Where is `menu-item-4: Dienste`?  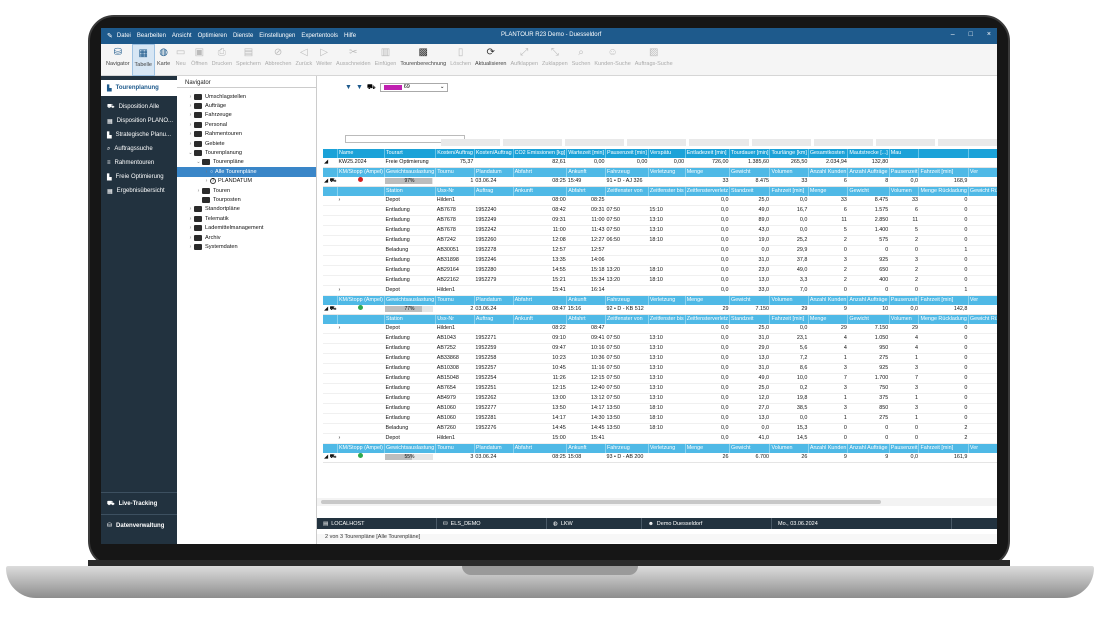
menu-item-4: Dienste is located at coordinates (243, 36).